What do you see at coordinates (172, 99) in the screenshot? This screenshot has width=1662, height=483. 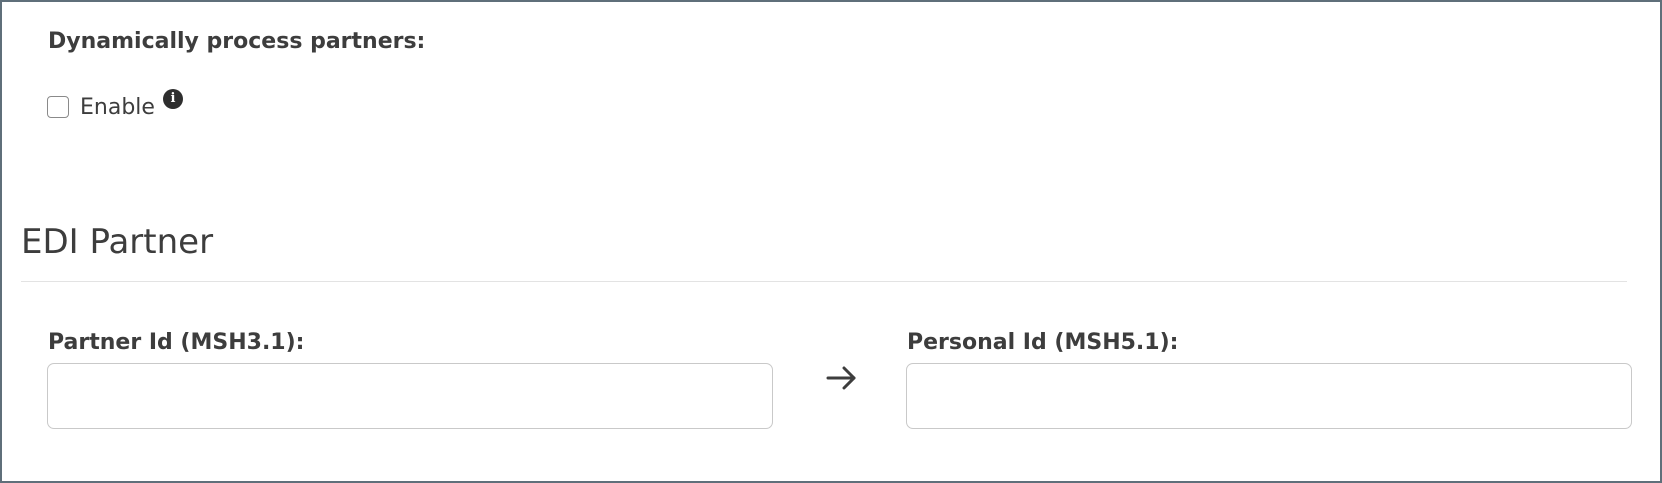 I see `info-circle-icon: i` at bounding box center [172, 99].